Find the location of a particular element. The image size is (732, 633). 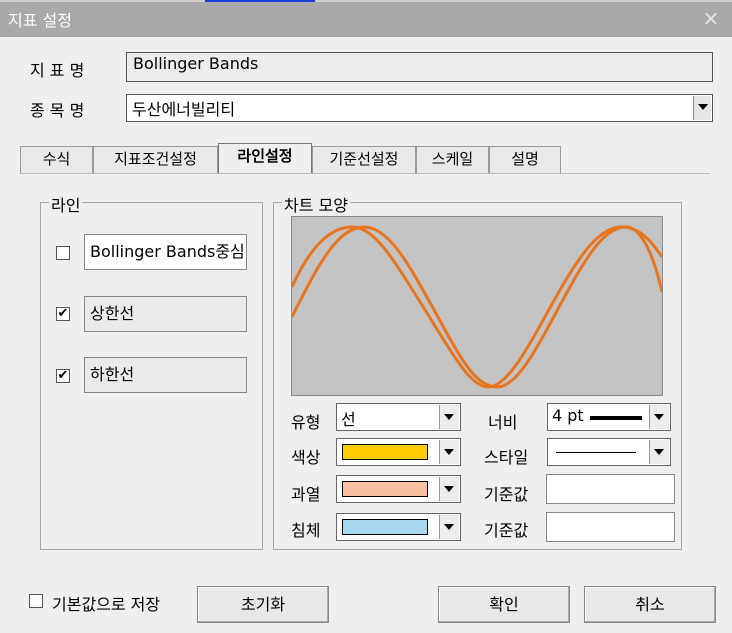

ok-button: 확인 is located at coordinates (504, 604).